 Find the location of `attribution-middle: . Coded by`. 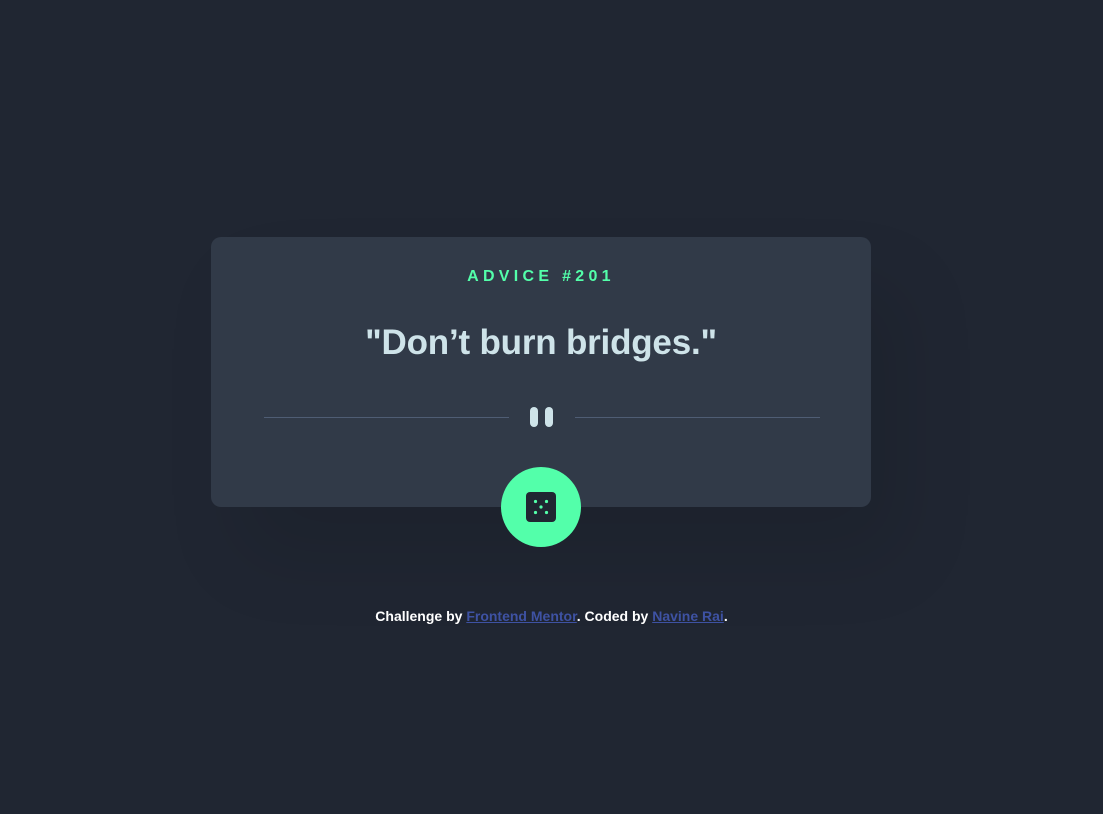

attribution-middle: . Coded by is located at coordinates (614, 616).